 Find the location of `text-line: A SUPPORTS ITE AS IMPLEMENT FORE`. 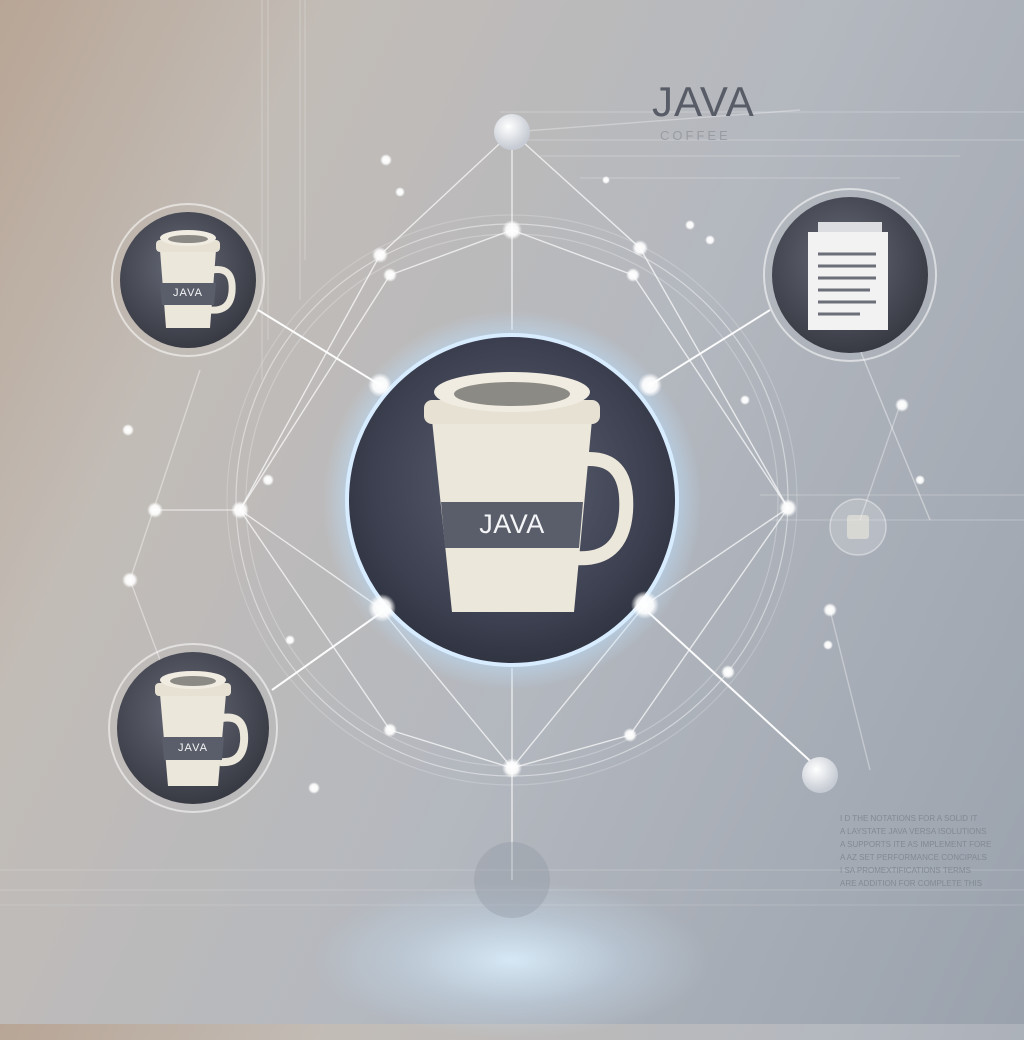

text-line: A SUPPORTS ITE AS IMPLEMENT FORE is located at coordinates (916, 844).